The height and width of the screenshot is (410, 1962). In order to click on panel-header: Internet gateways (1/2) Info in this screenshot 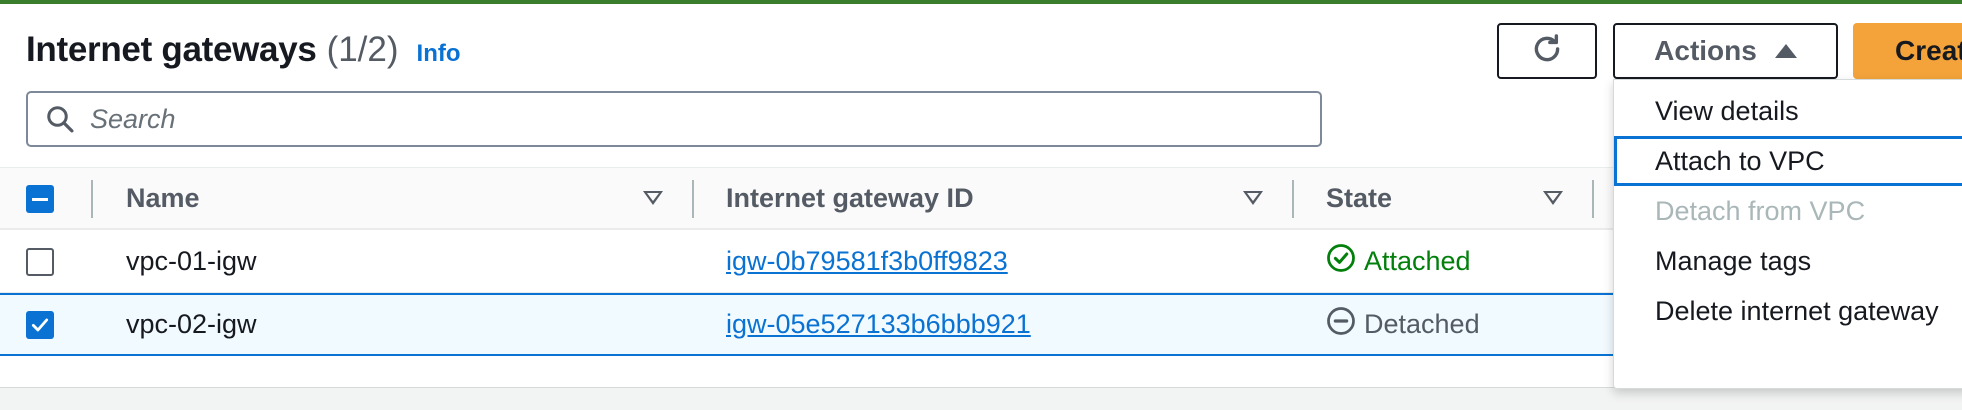, I will do `click(243, 50)`.